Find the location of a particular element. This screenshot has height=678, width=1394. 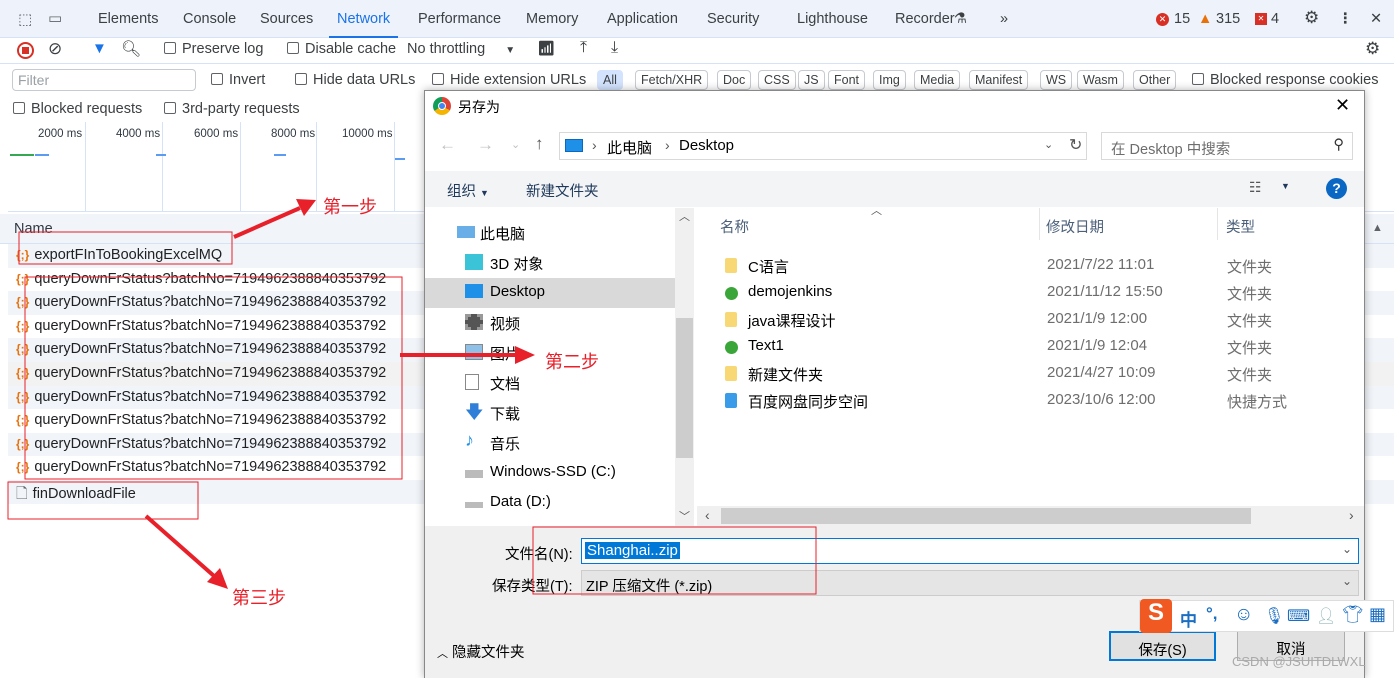

type-filter-all: All is located at coordinates (610, 80).